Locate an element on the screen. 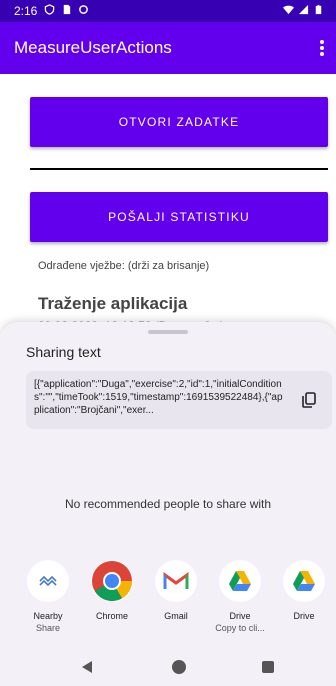 The image size is (336, 686). list-item-title: Traženje aplikacija is located at coordinates (112, 304).